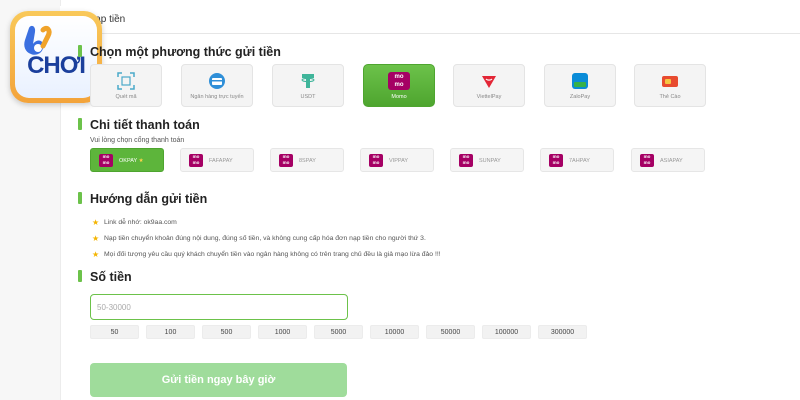 This screenshot has height=400, width=800. I want to click on guide-section-title: Hướng dẫn gửi tiền, so click(149, 199).